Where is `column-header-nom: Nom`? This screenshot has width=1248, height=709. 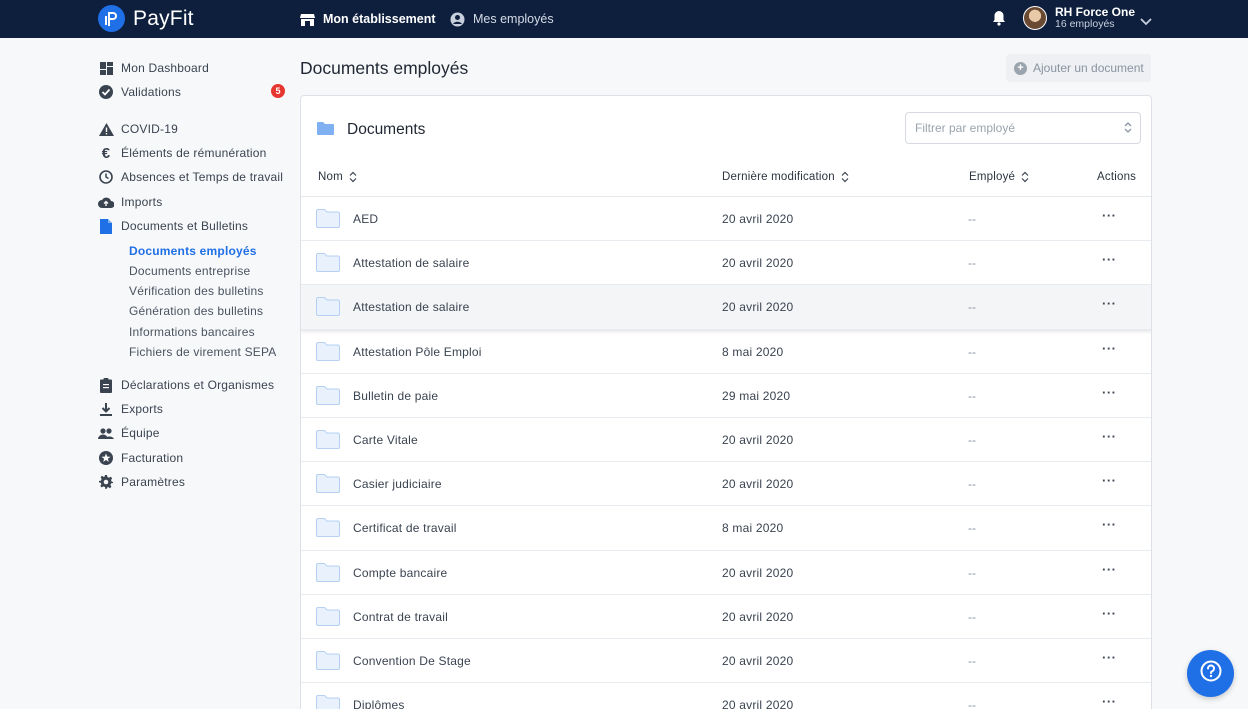
column-header-nom: Nom is located at coordinates (337, 177).